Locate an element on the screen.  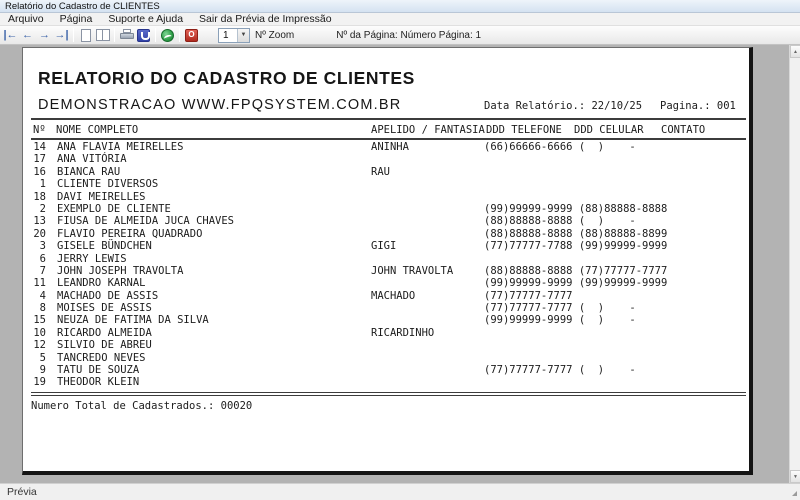
cell-phones: (88)88888-8888 ( ) - is located at coordinates (560, 221).